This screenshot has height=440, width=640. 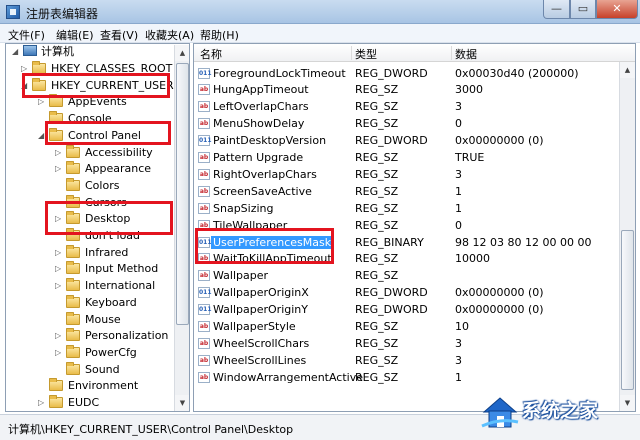 What do you see at coordinates (169, 35) in the screenshot?
I see `menu-favorites: 收藏夹(A)` at bounding box center [169, 35].